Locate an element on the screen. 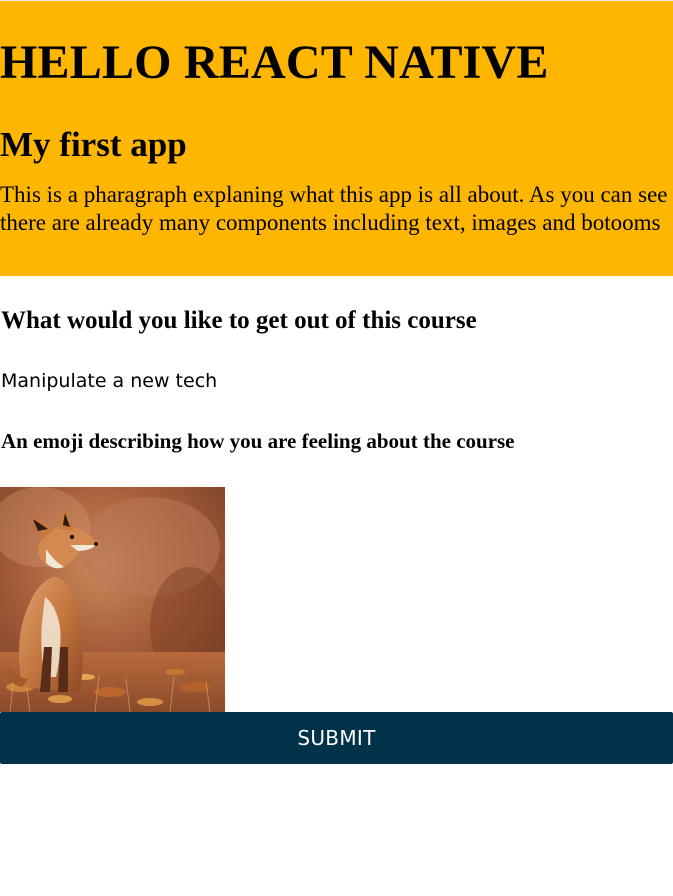 This screenshot has height=896, width=673. course-answer-text: Manipulate a new tech is located at coordinates (109, 381).